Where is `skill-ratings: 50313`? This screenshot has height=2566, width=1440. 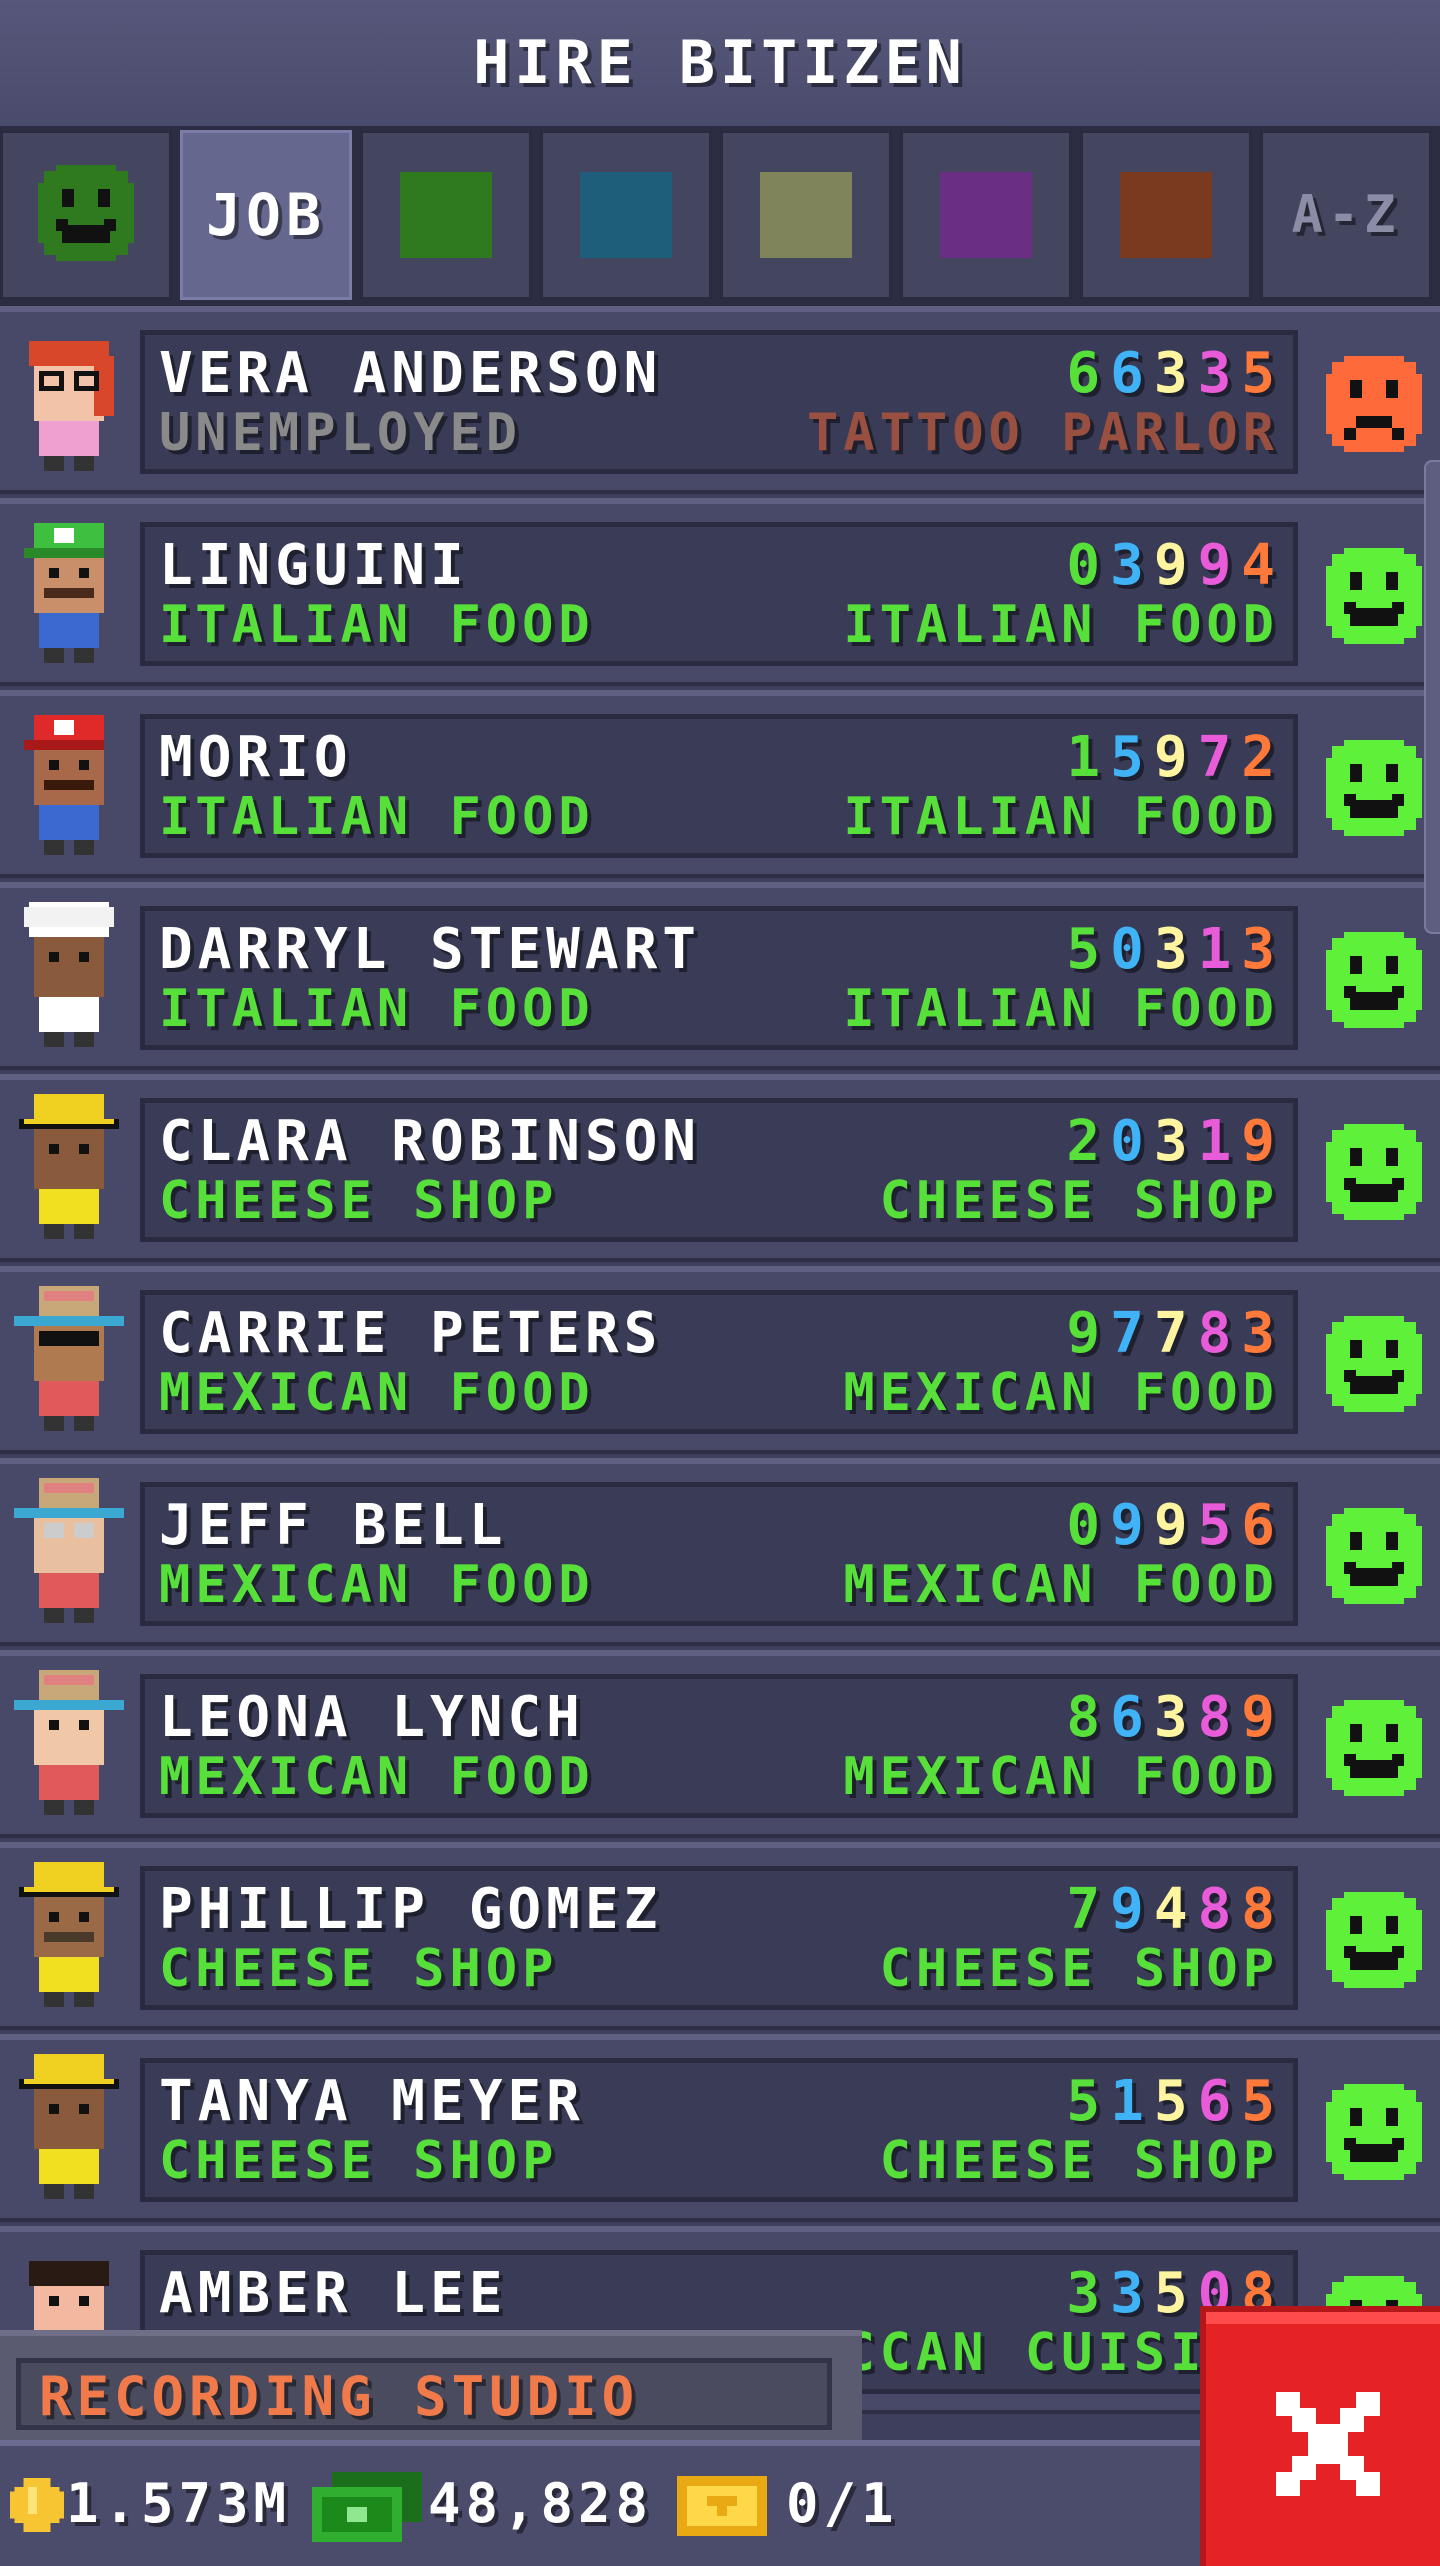 skill-ratings: 50313 is located at coordinates (1175, 949).